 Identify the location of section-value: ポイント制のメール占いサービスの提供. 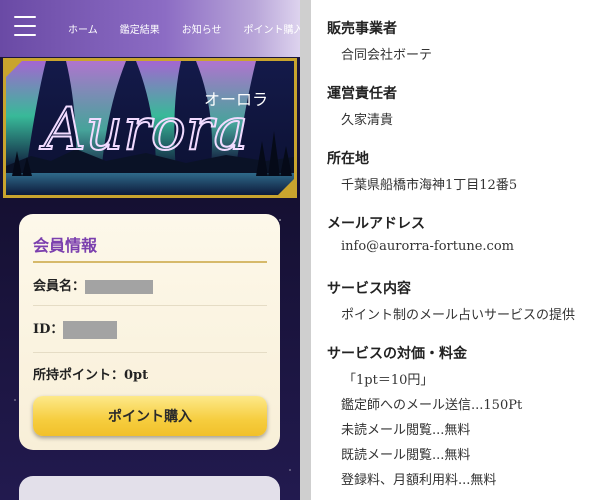
(458, 315).